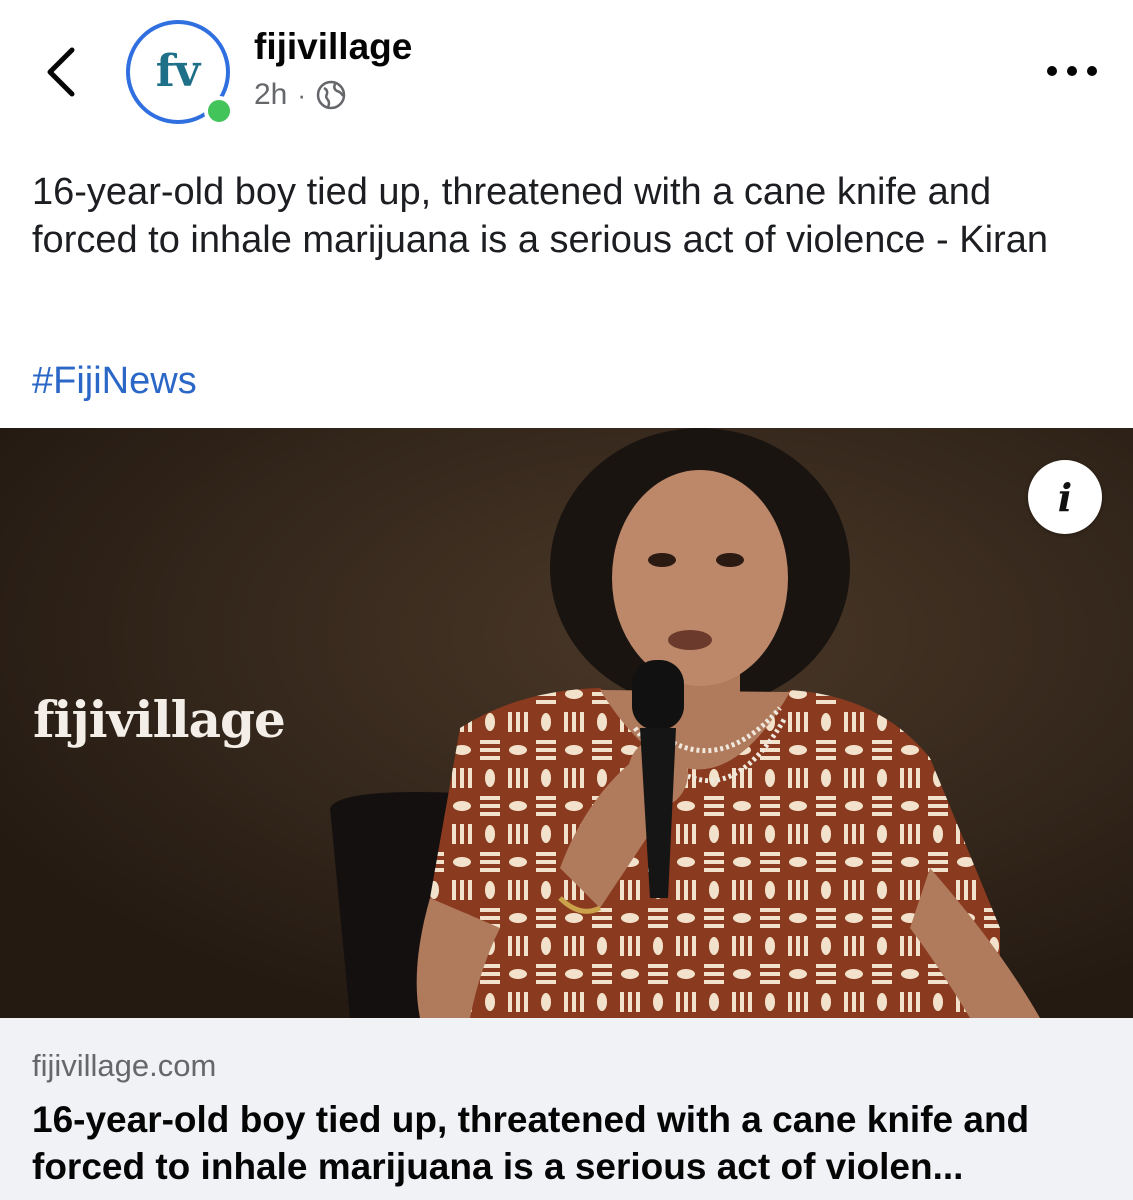  Describe the element at coordinates (333, 47) in the screenshot. I see `page-name: fijivillage` at that location.